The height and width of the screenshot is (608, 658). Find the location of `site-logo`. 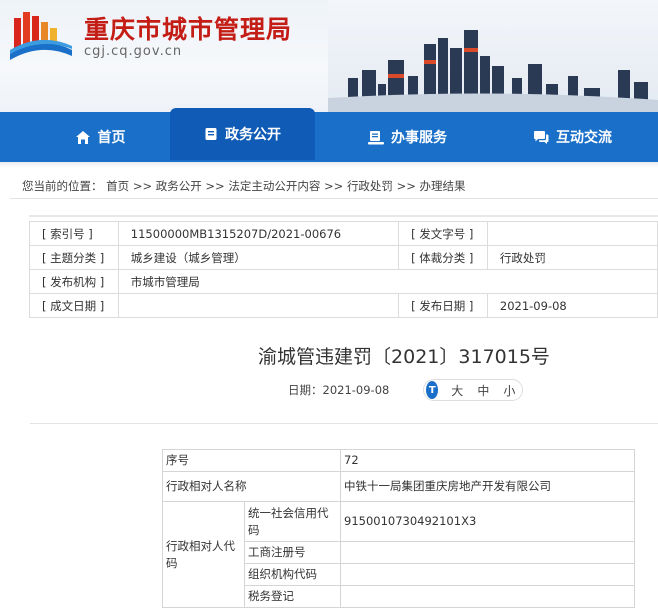

site-logo is located at coordinates (41, 35).